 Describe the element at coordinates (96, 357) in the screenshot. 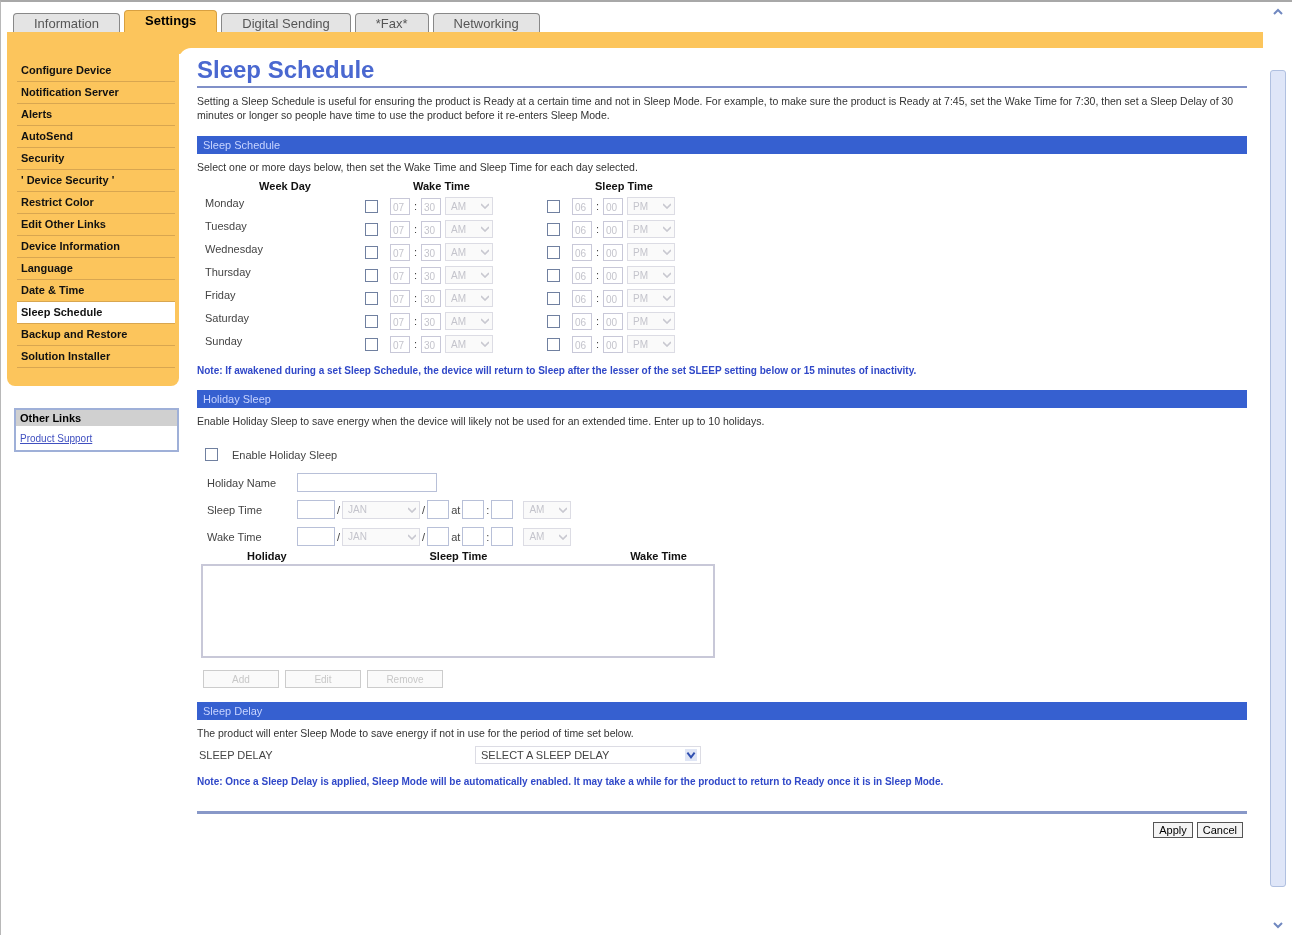

I see `sidebar-item: Solution Installer` at that location.